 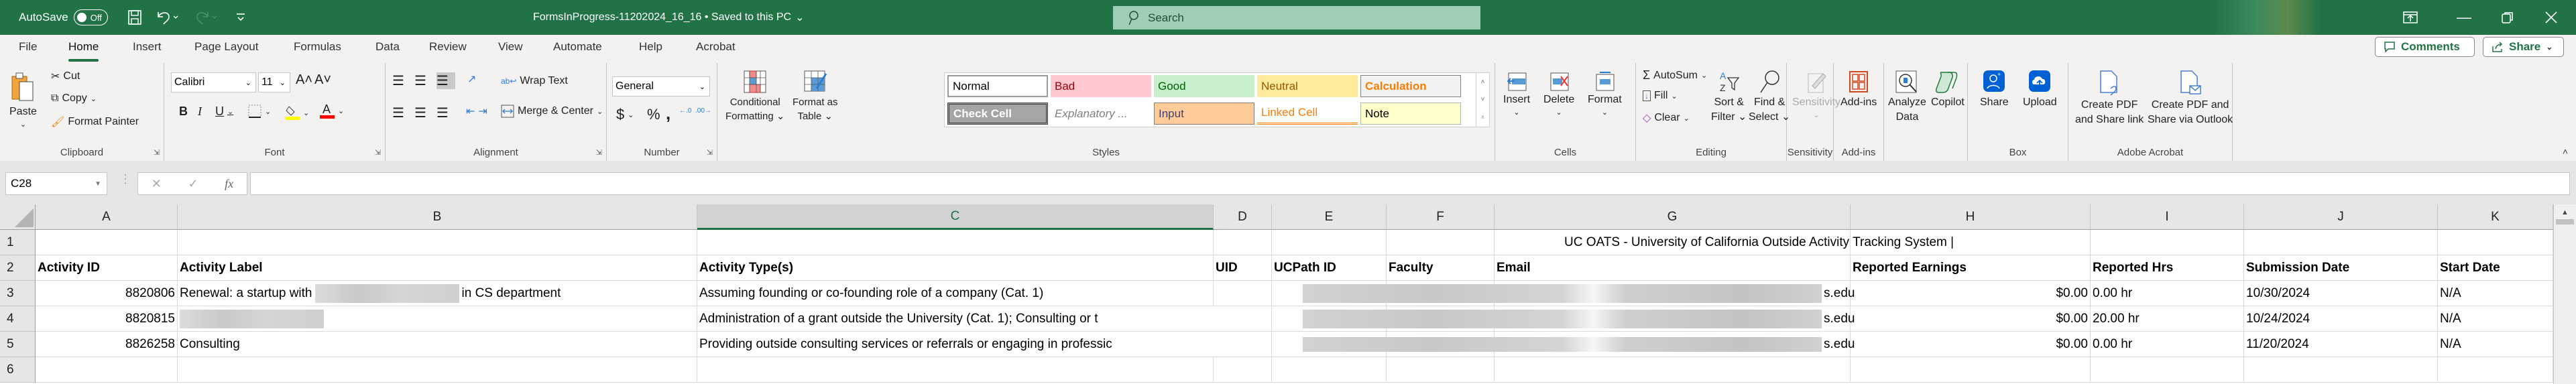 I want to click on tab-file: File, so click(x=28, y=50).